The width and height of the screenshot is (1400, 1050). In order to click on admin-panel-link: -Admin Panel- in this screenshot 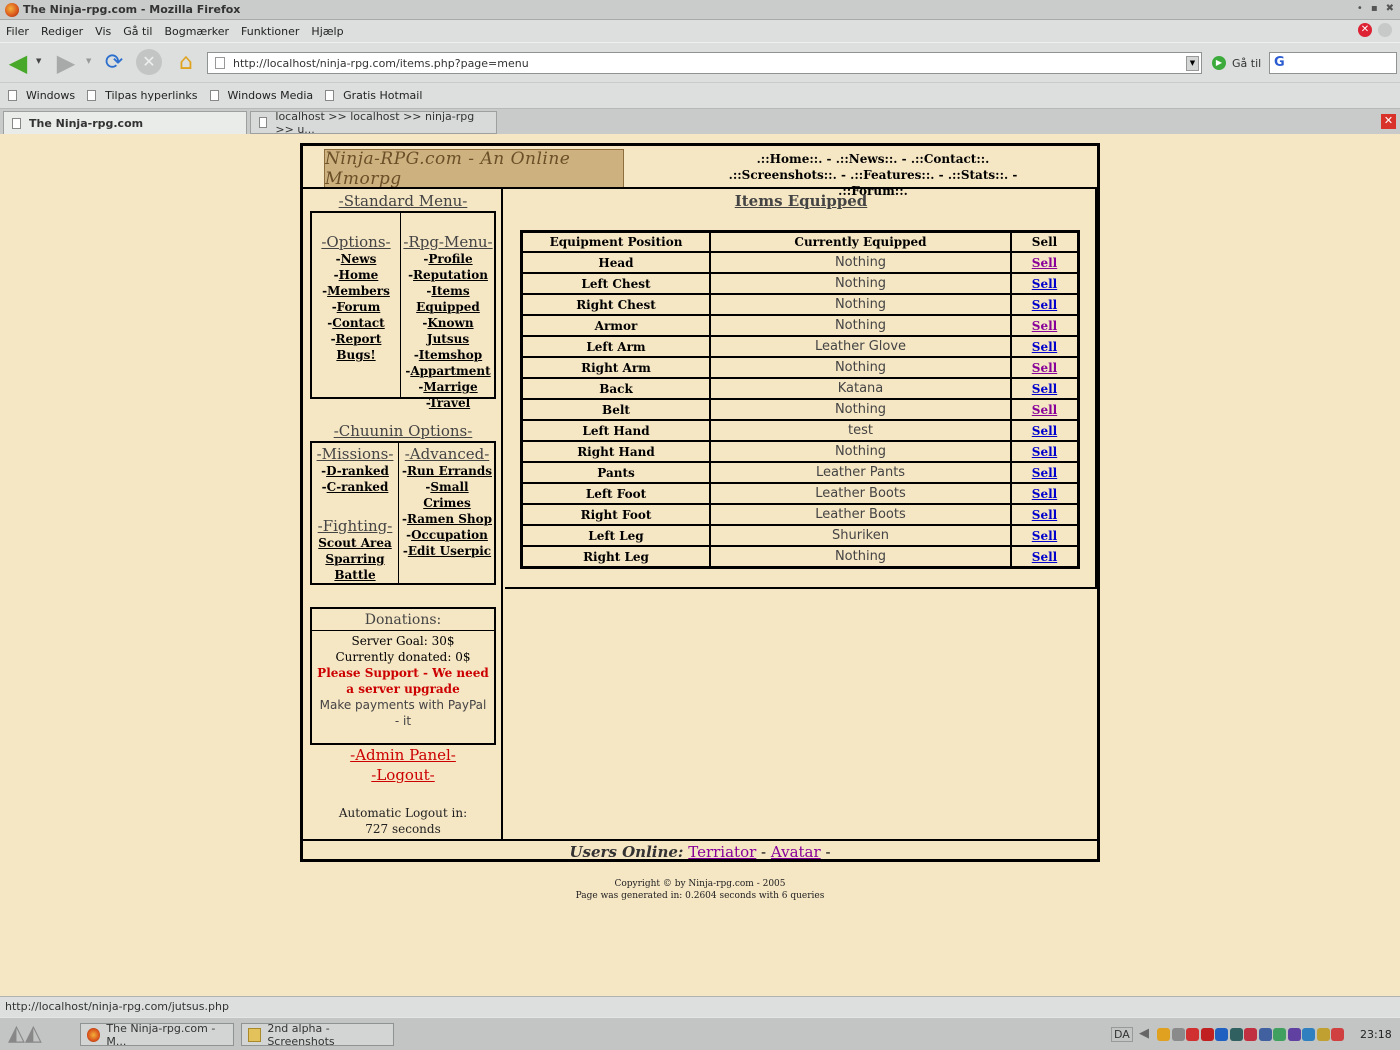, I will do `click(403, 755)`.